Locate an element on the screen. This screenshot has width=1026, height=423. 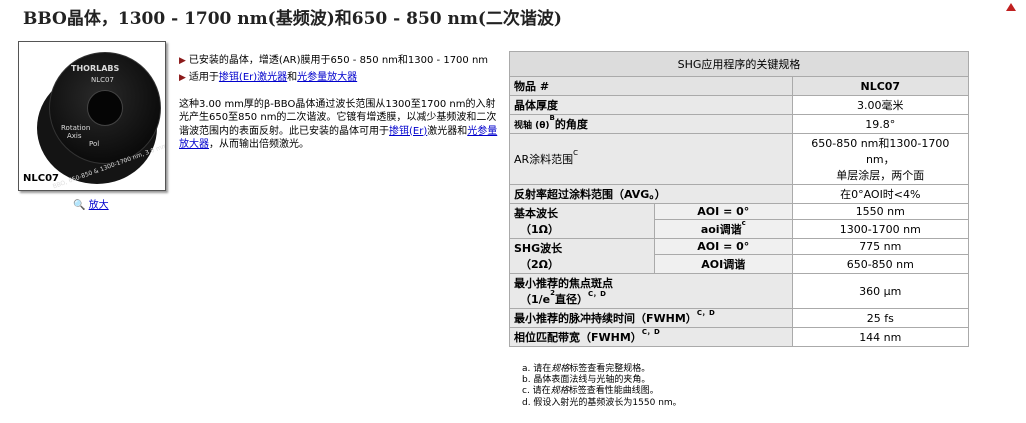
er-laser-link: 掺铒(Er)激光器 is located at coordinates (253, 77).